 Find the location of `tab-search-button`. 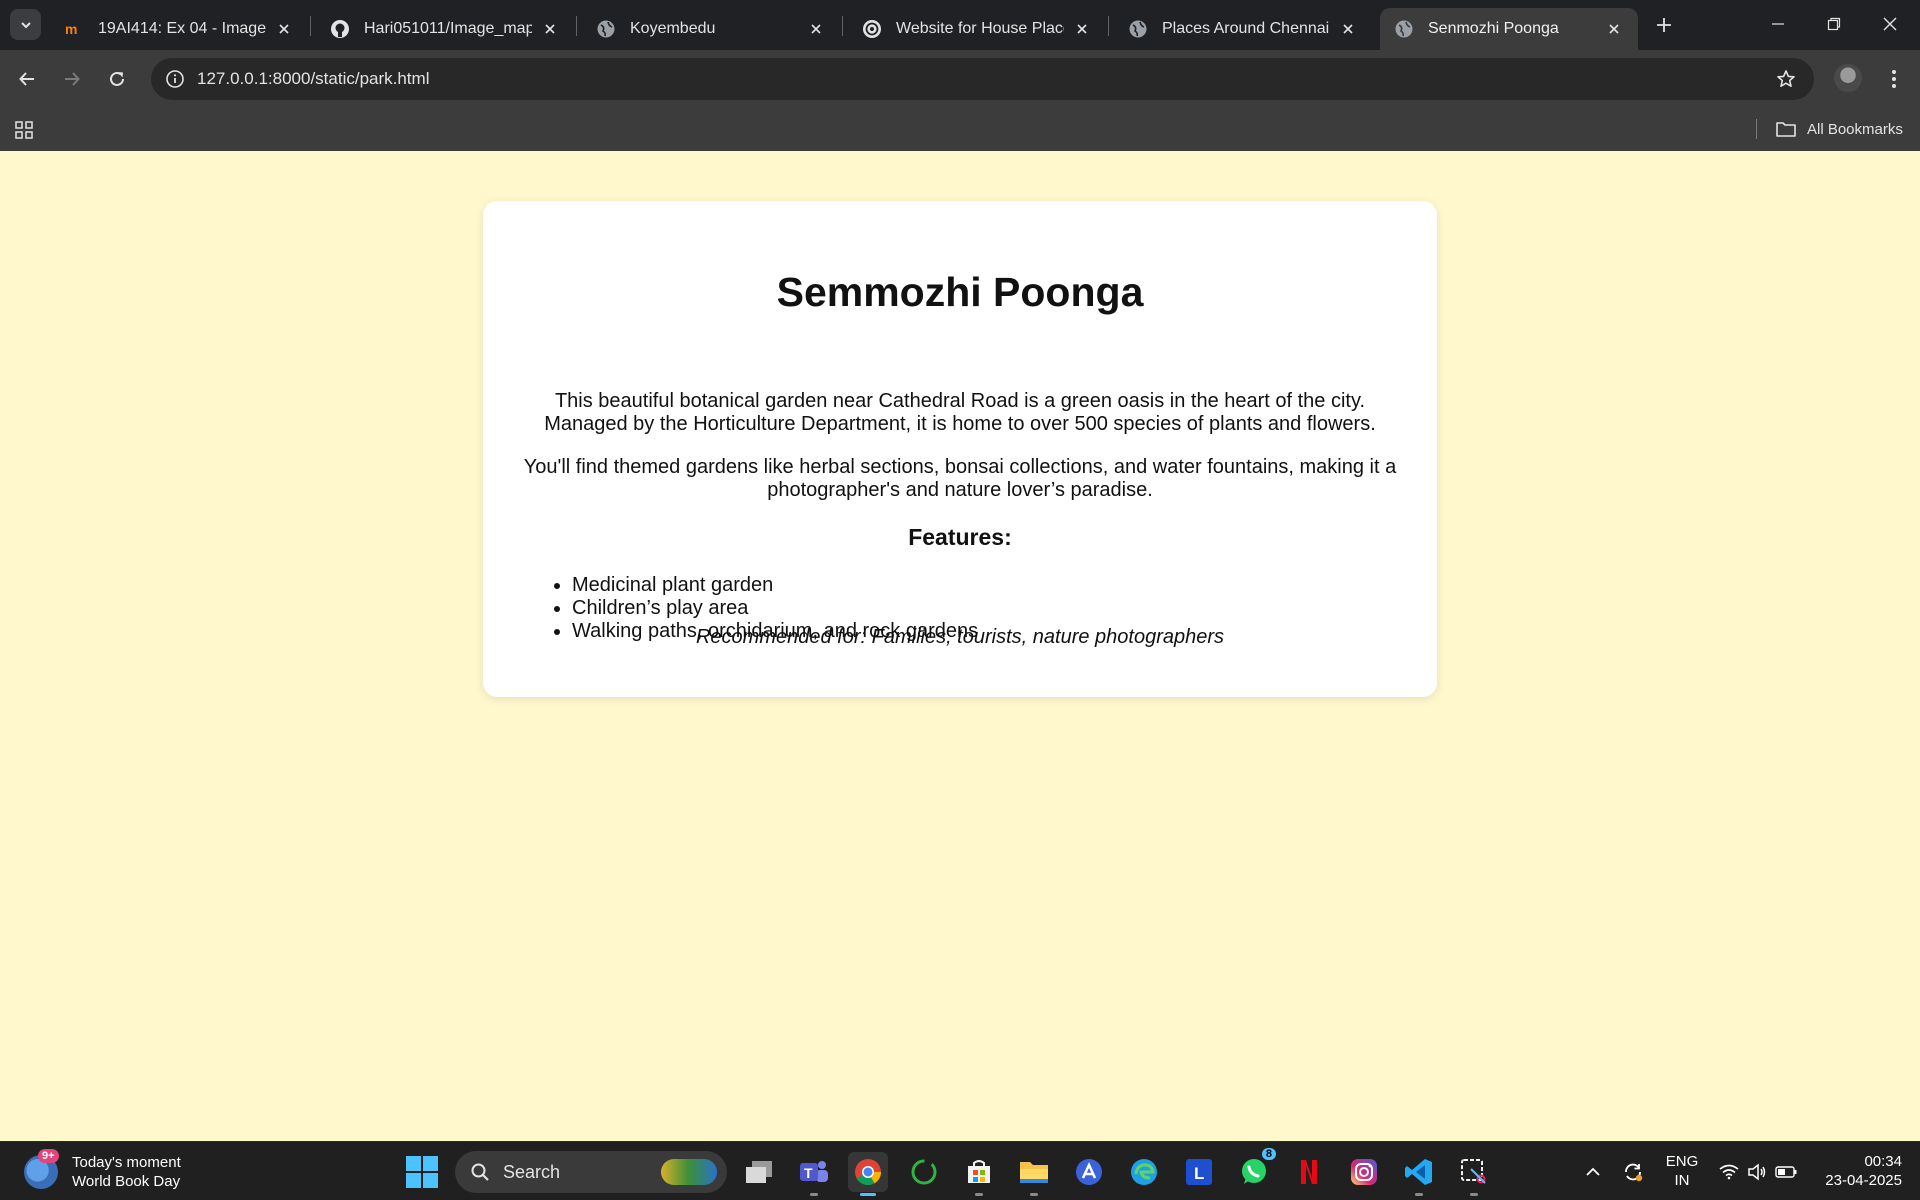

tab-search-button is located at coordinates (25, 24).